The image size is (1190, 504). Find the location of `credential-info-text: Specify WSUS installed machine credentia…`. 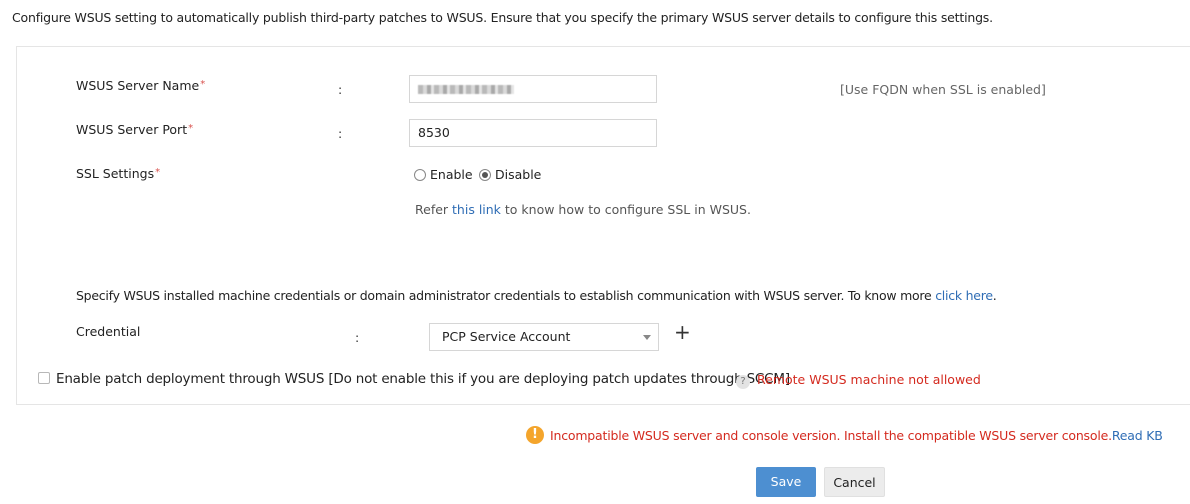

credential-info-text: Specify WSUS installed machine credentia… is located at coordinates (536, 295).